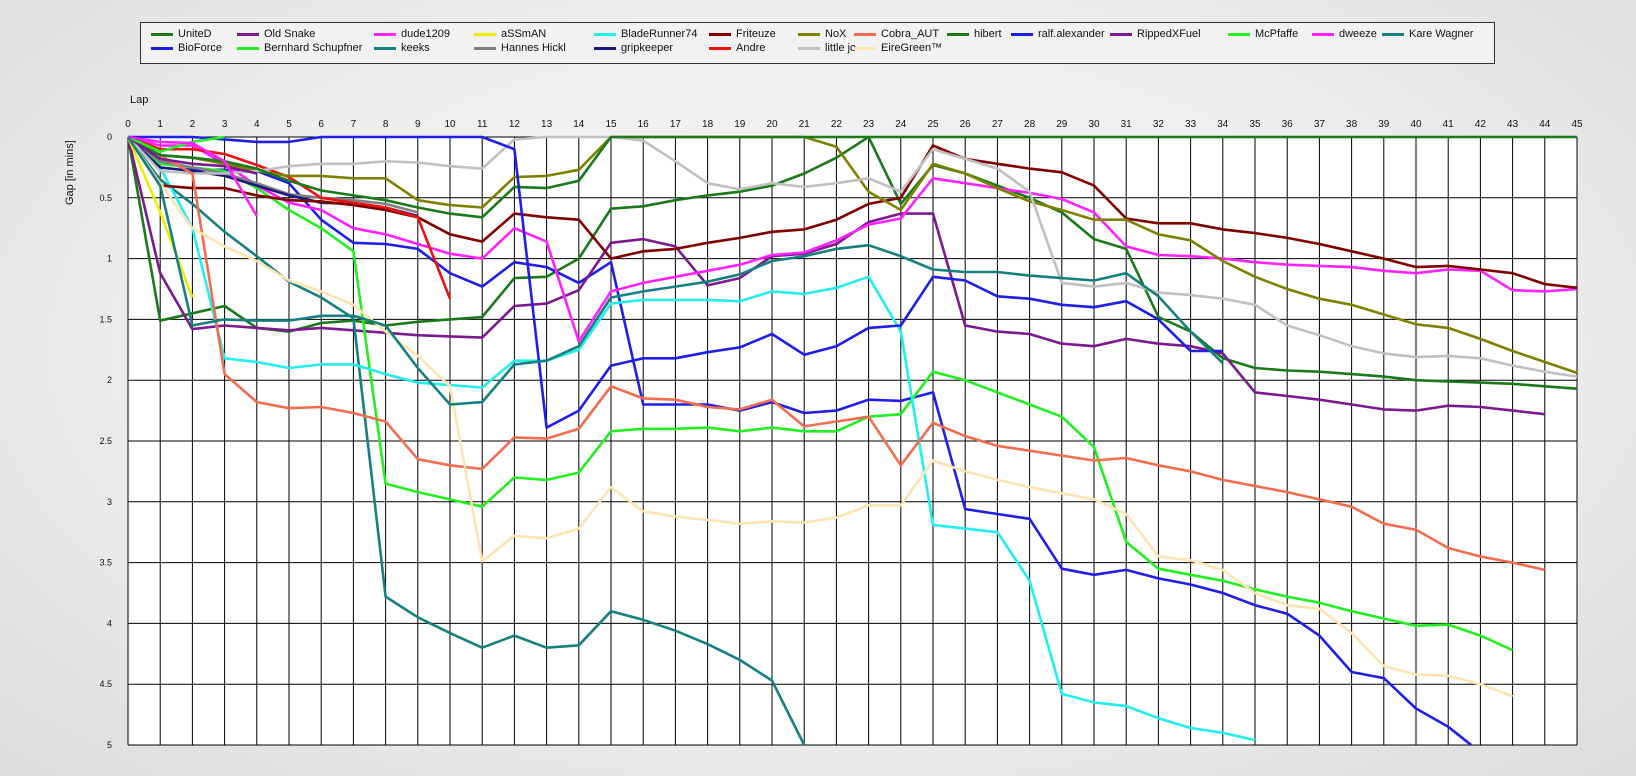  Describe the element at coordinates (109, 623) in the screenshot. I see `y-tick-label: 4` at that location.